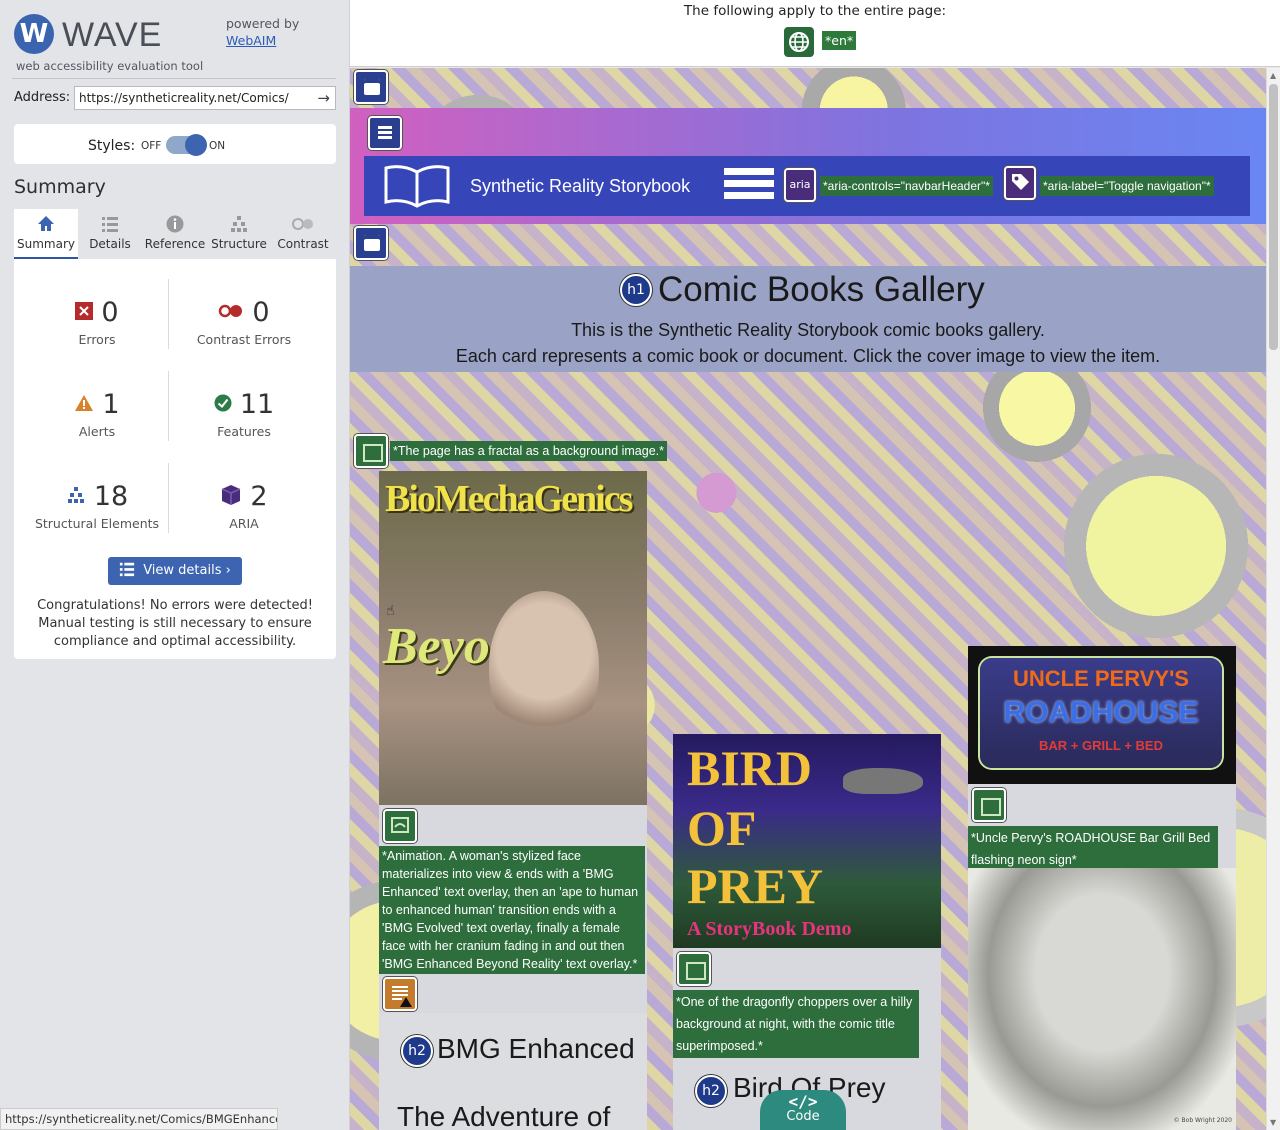  I want to click on powered-by: powered by WebAIM, so click(262, 32).